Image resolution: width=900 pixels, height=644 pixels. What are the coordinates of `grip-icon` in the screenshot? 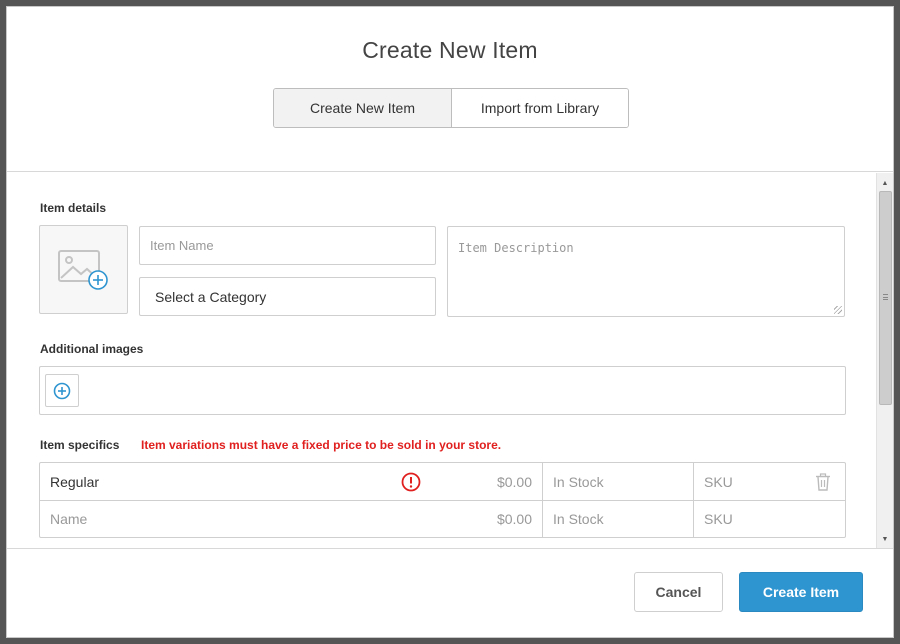 It's located at (885, 297).